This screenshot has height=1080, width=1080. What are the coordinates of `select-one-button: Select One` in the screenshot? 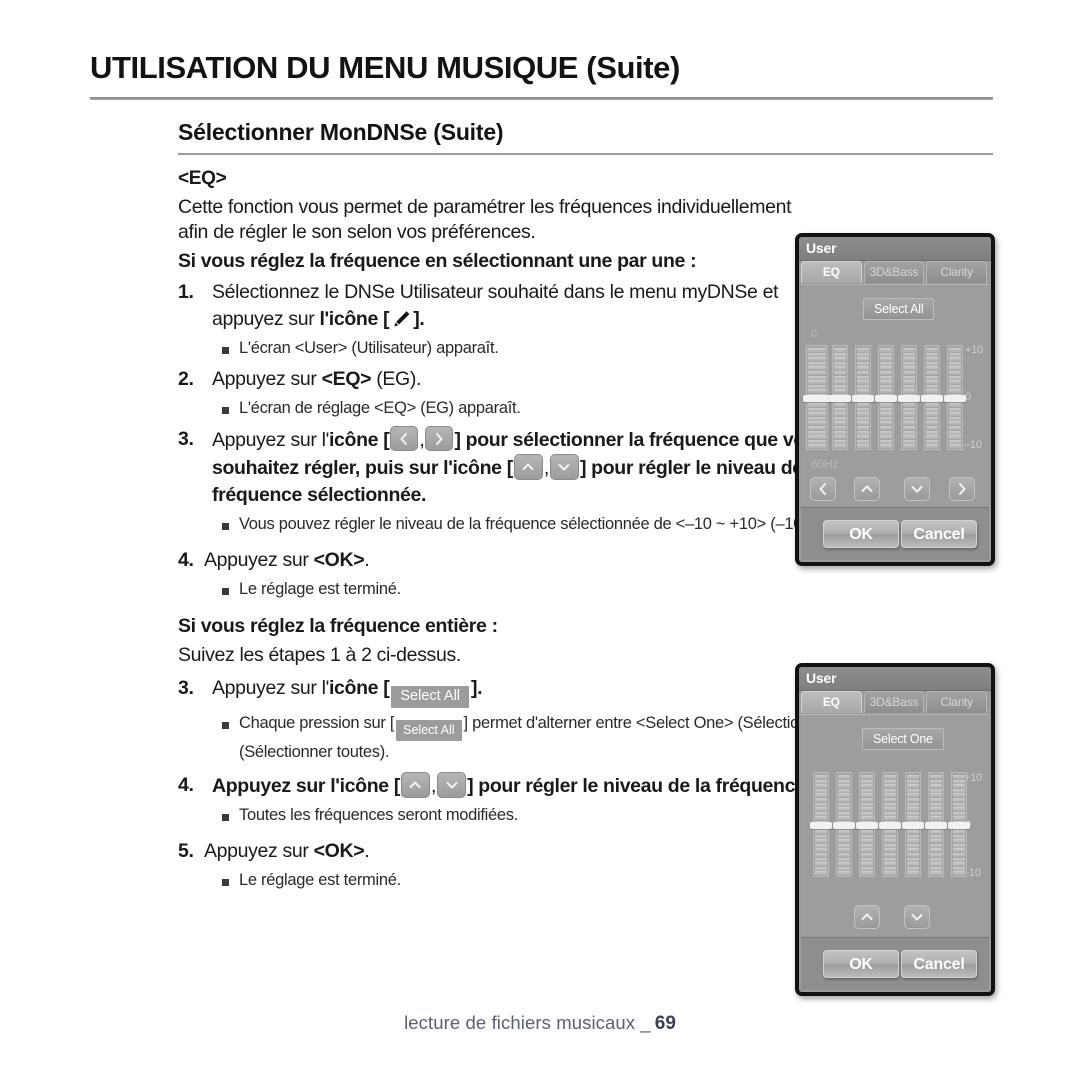 It's located at (903, 739).